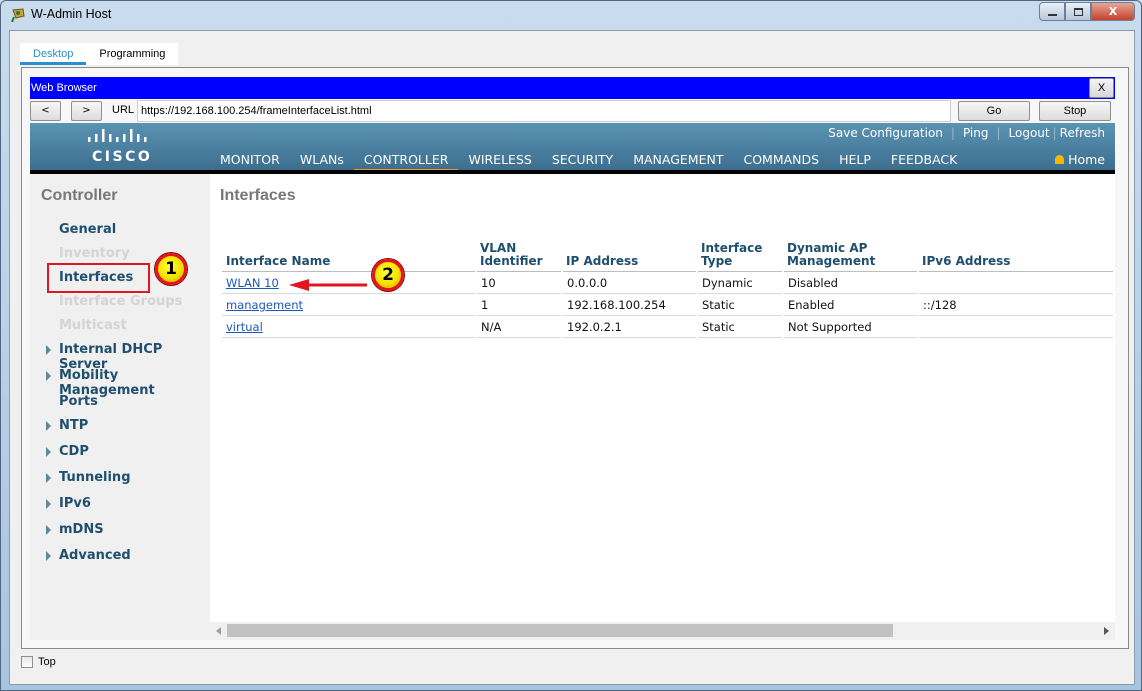  Describe the element at coordinates (47, 662) in the screenshot. I see `top-checkbox-label: Top` at that location.